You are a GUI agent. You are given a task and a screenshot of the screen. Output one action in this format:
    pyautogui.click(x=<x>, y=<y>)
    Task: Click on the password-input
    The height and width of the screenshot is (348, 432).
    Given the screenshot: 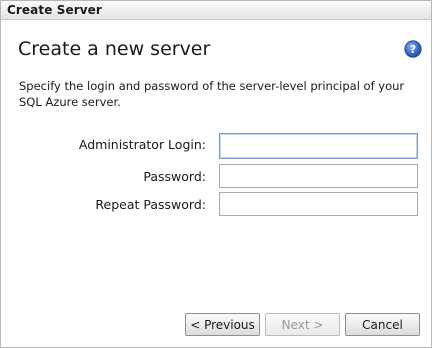 What is the action you would take?
    pyautogui.click(x=318, y=176)
    